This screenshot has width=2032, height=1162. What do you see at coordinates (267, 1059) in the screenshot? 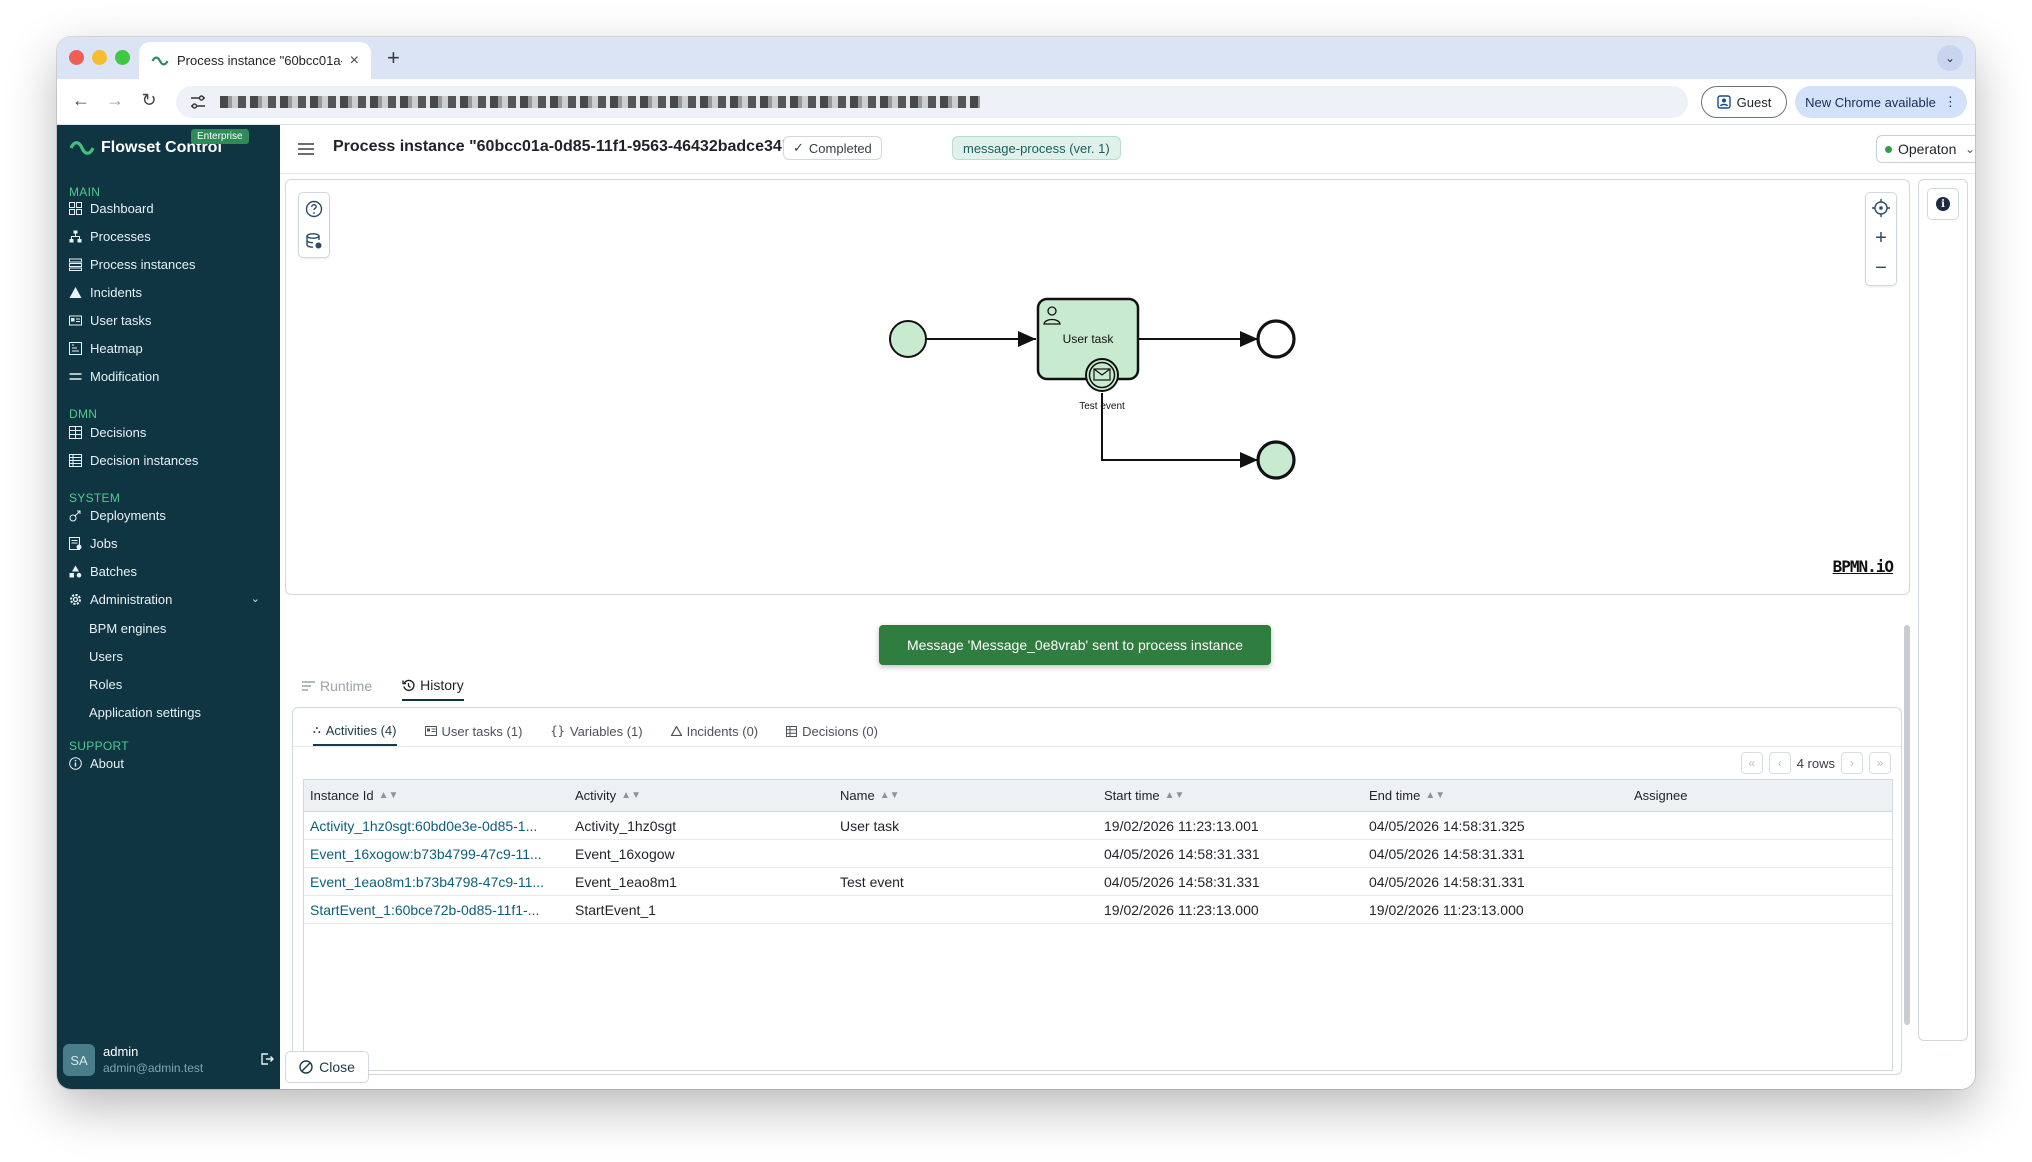
I see `logout-icon` at bounding box center [267, 1059].